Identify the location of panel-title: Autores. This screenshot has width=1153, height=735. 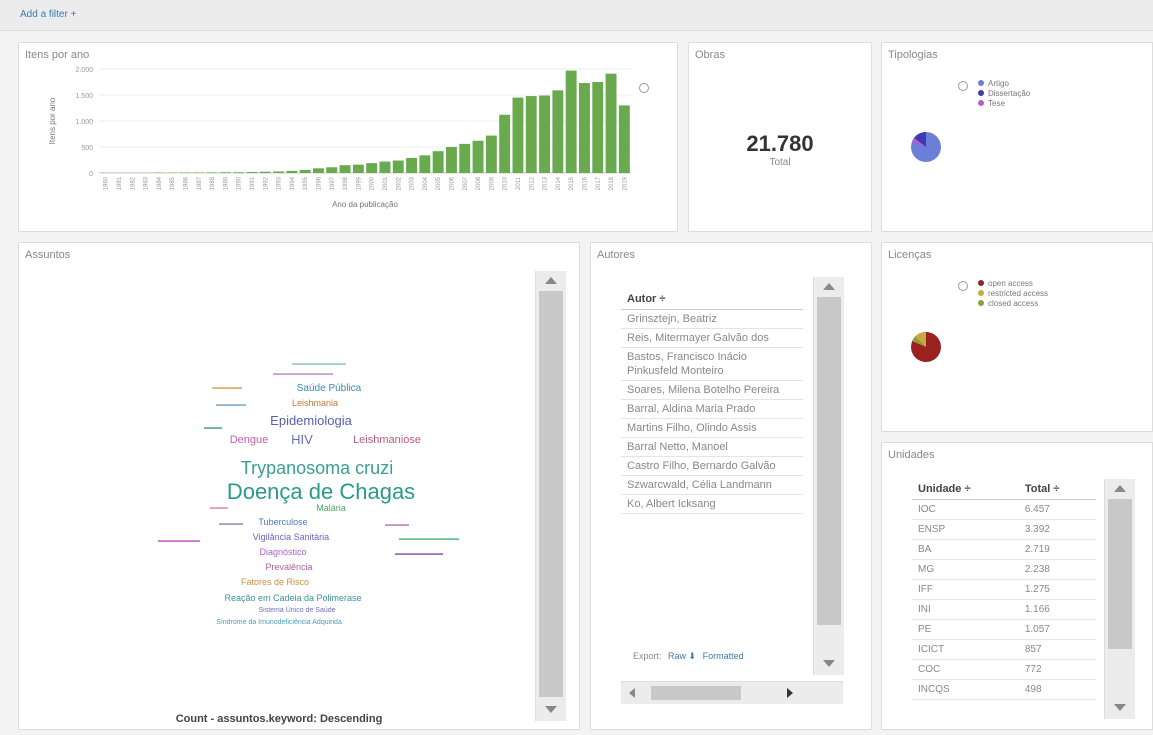
(616, 255).